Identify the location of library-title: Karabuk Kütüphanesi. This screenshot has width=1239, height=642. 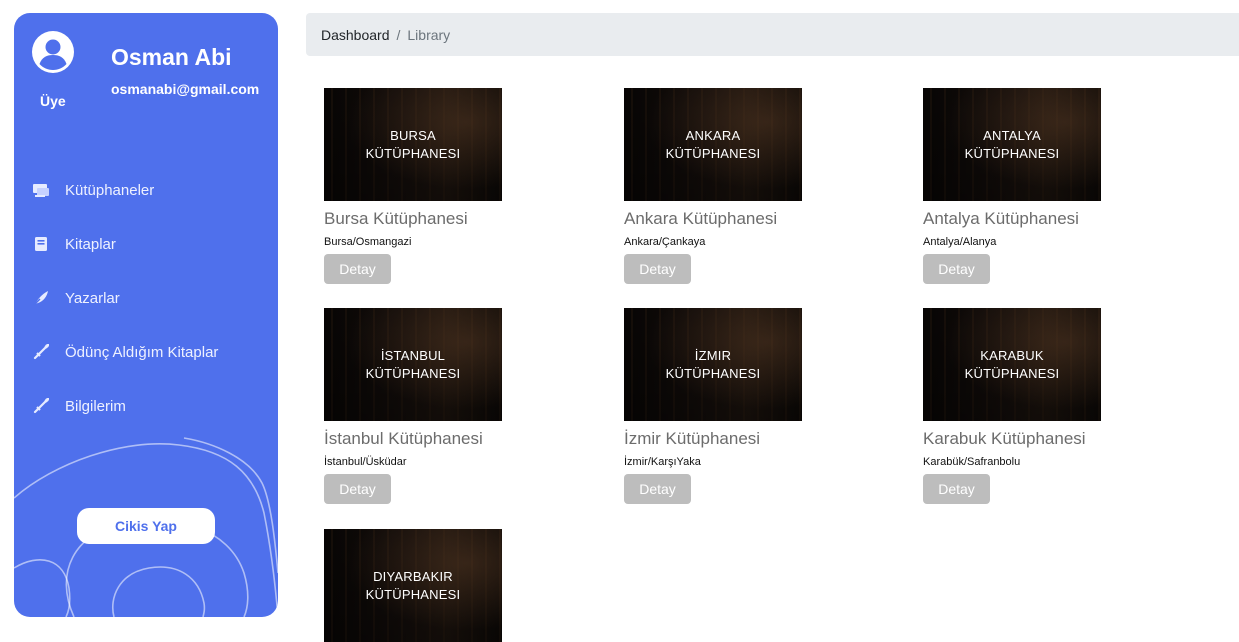
(1004, 438).